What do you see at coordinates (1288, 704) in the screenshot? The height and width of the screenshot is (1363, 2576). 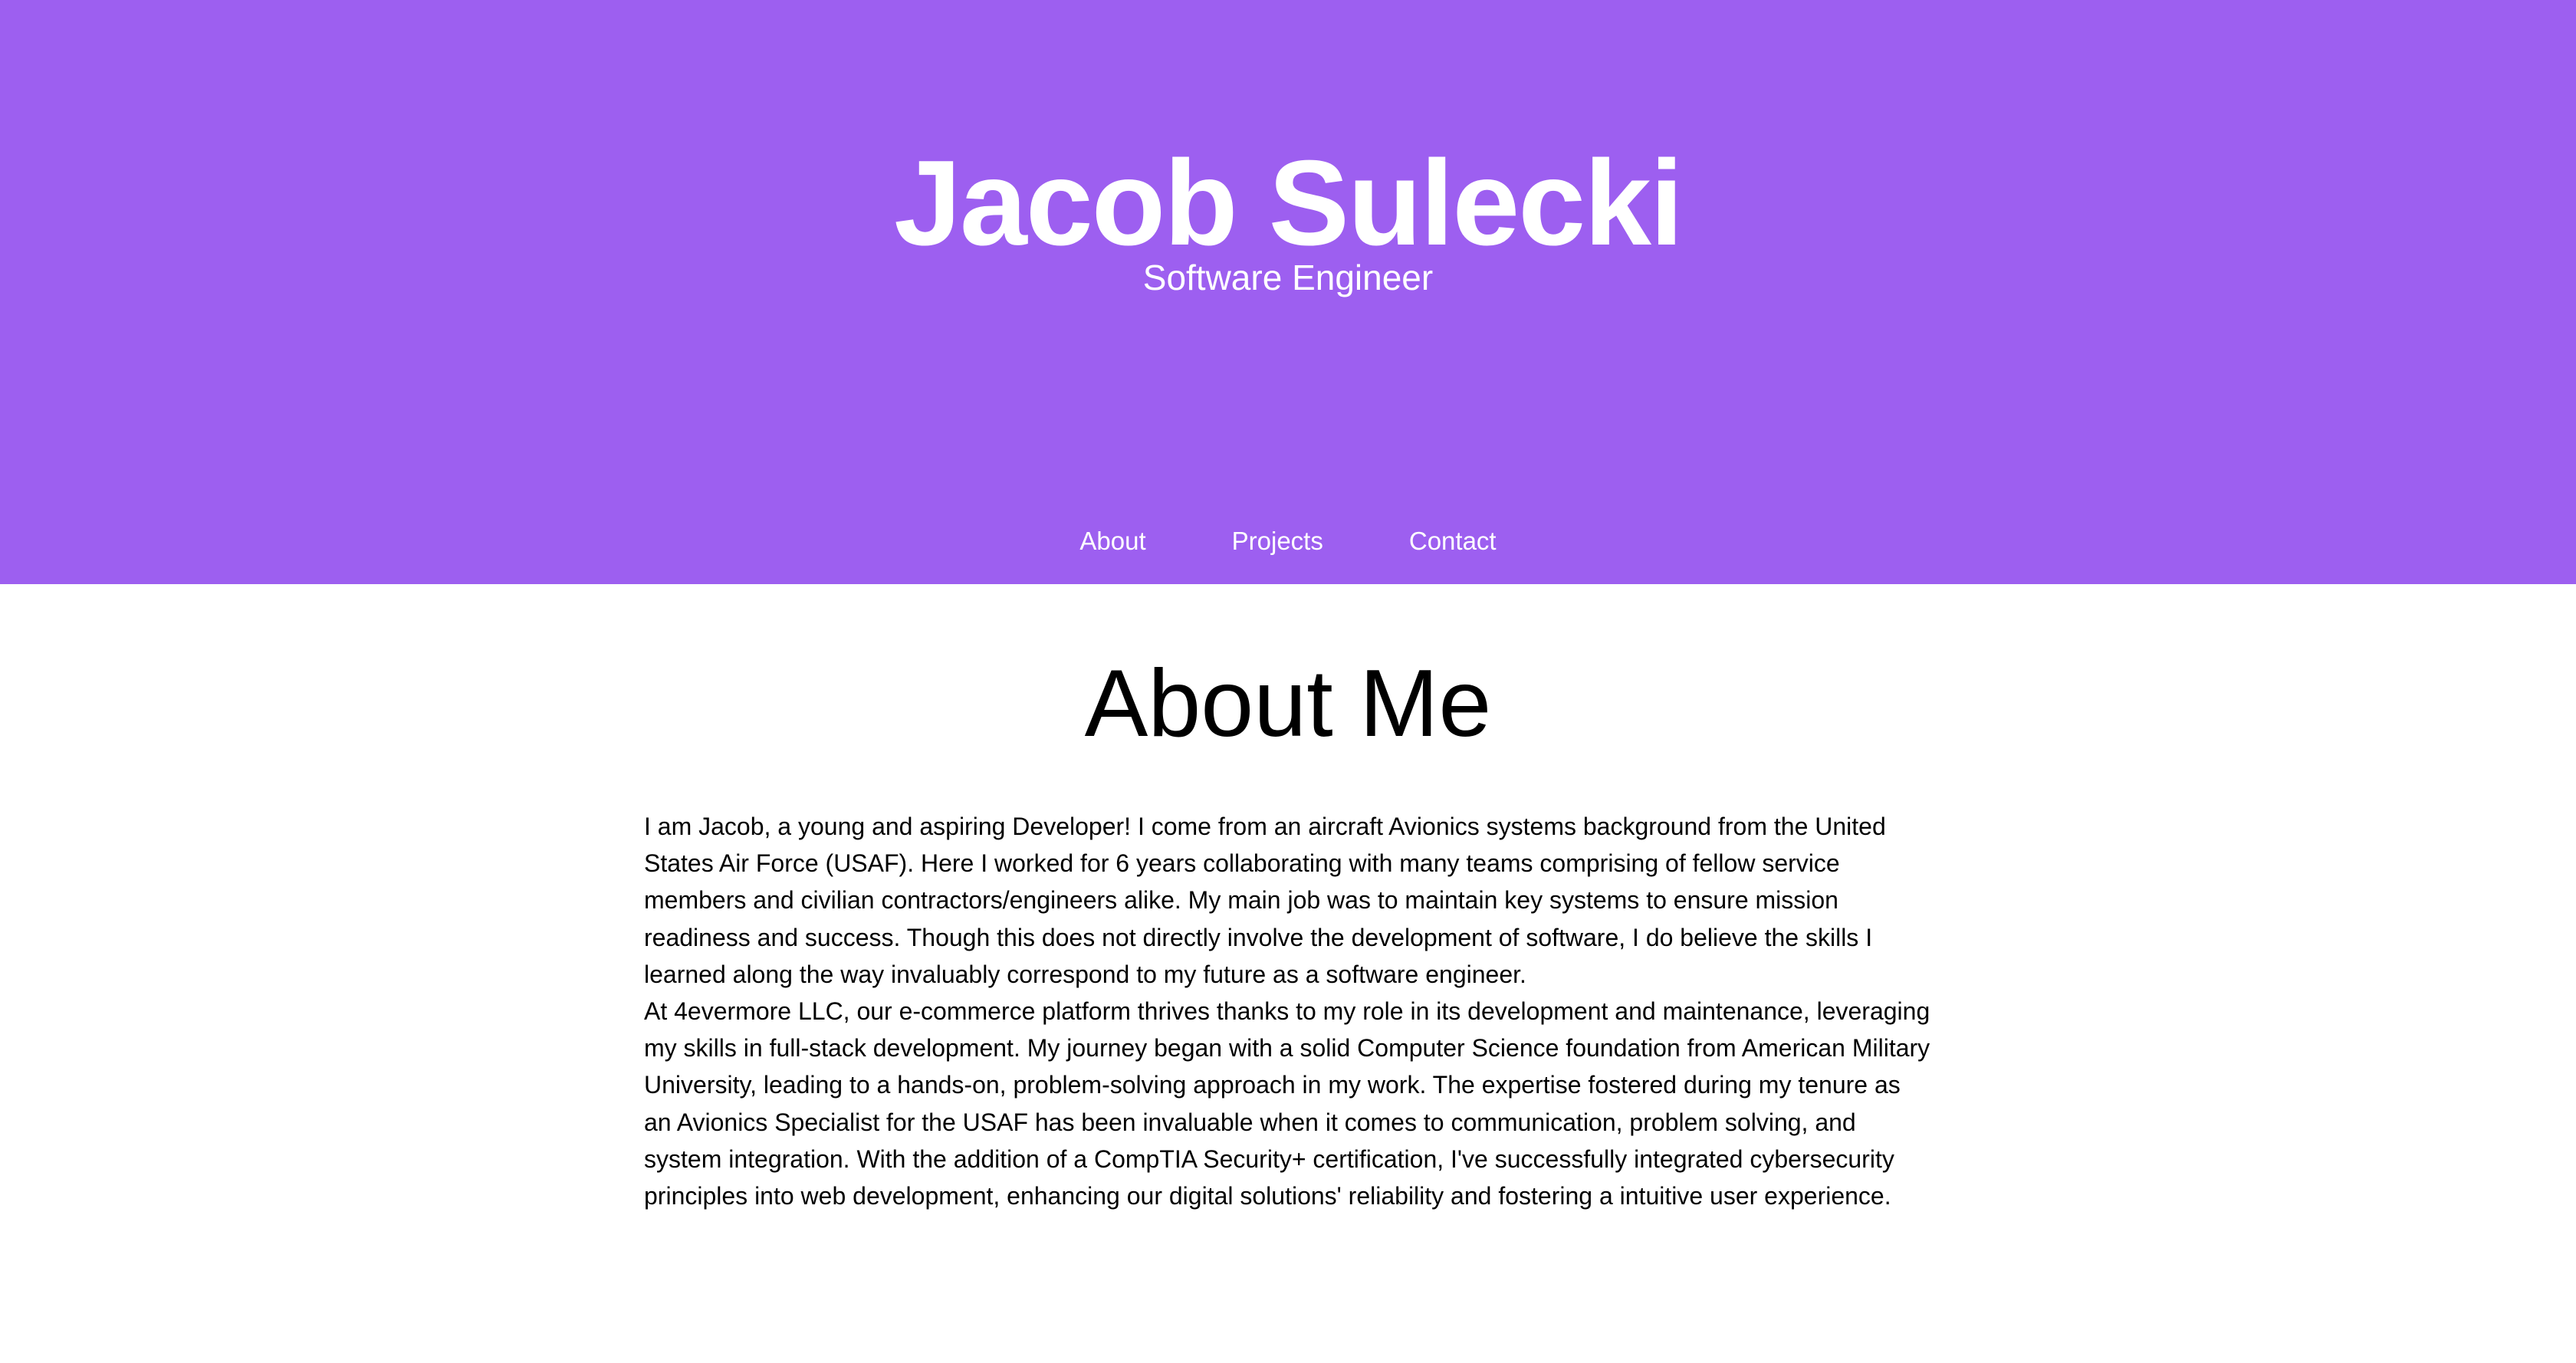 I see `section-title-about: About Me` at bounding box center [1288, 704].